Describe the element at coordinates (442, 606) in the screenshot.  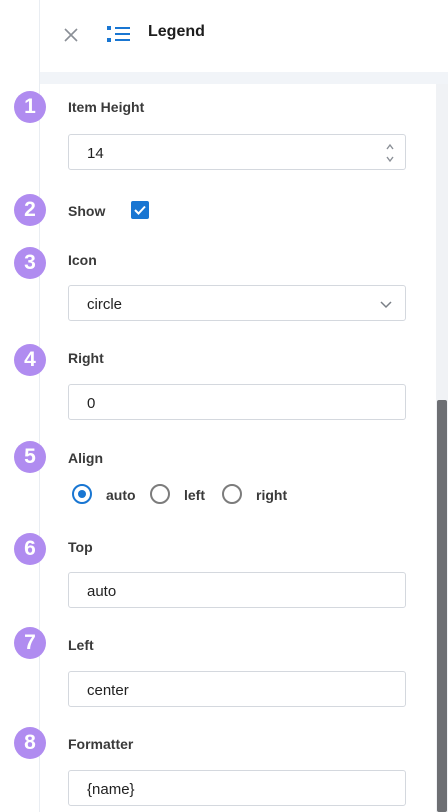
I see `scrollbar-thumb` at that location.